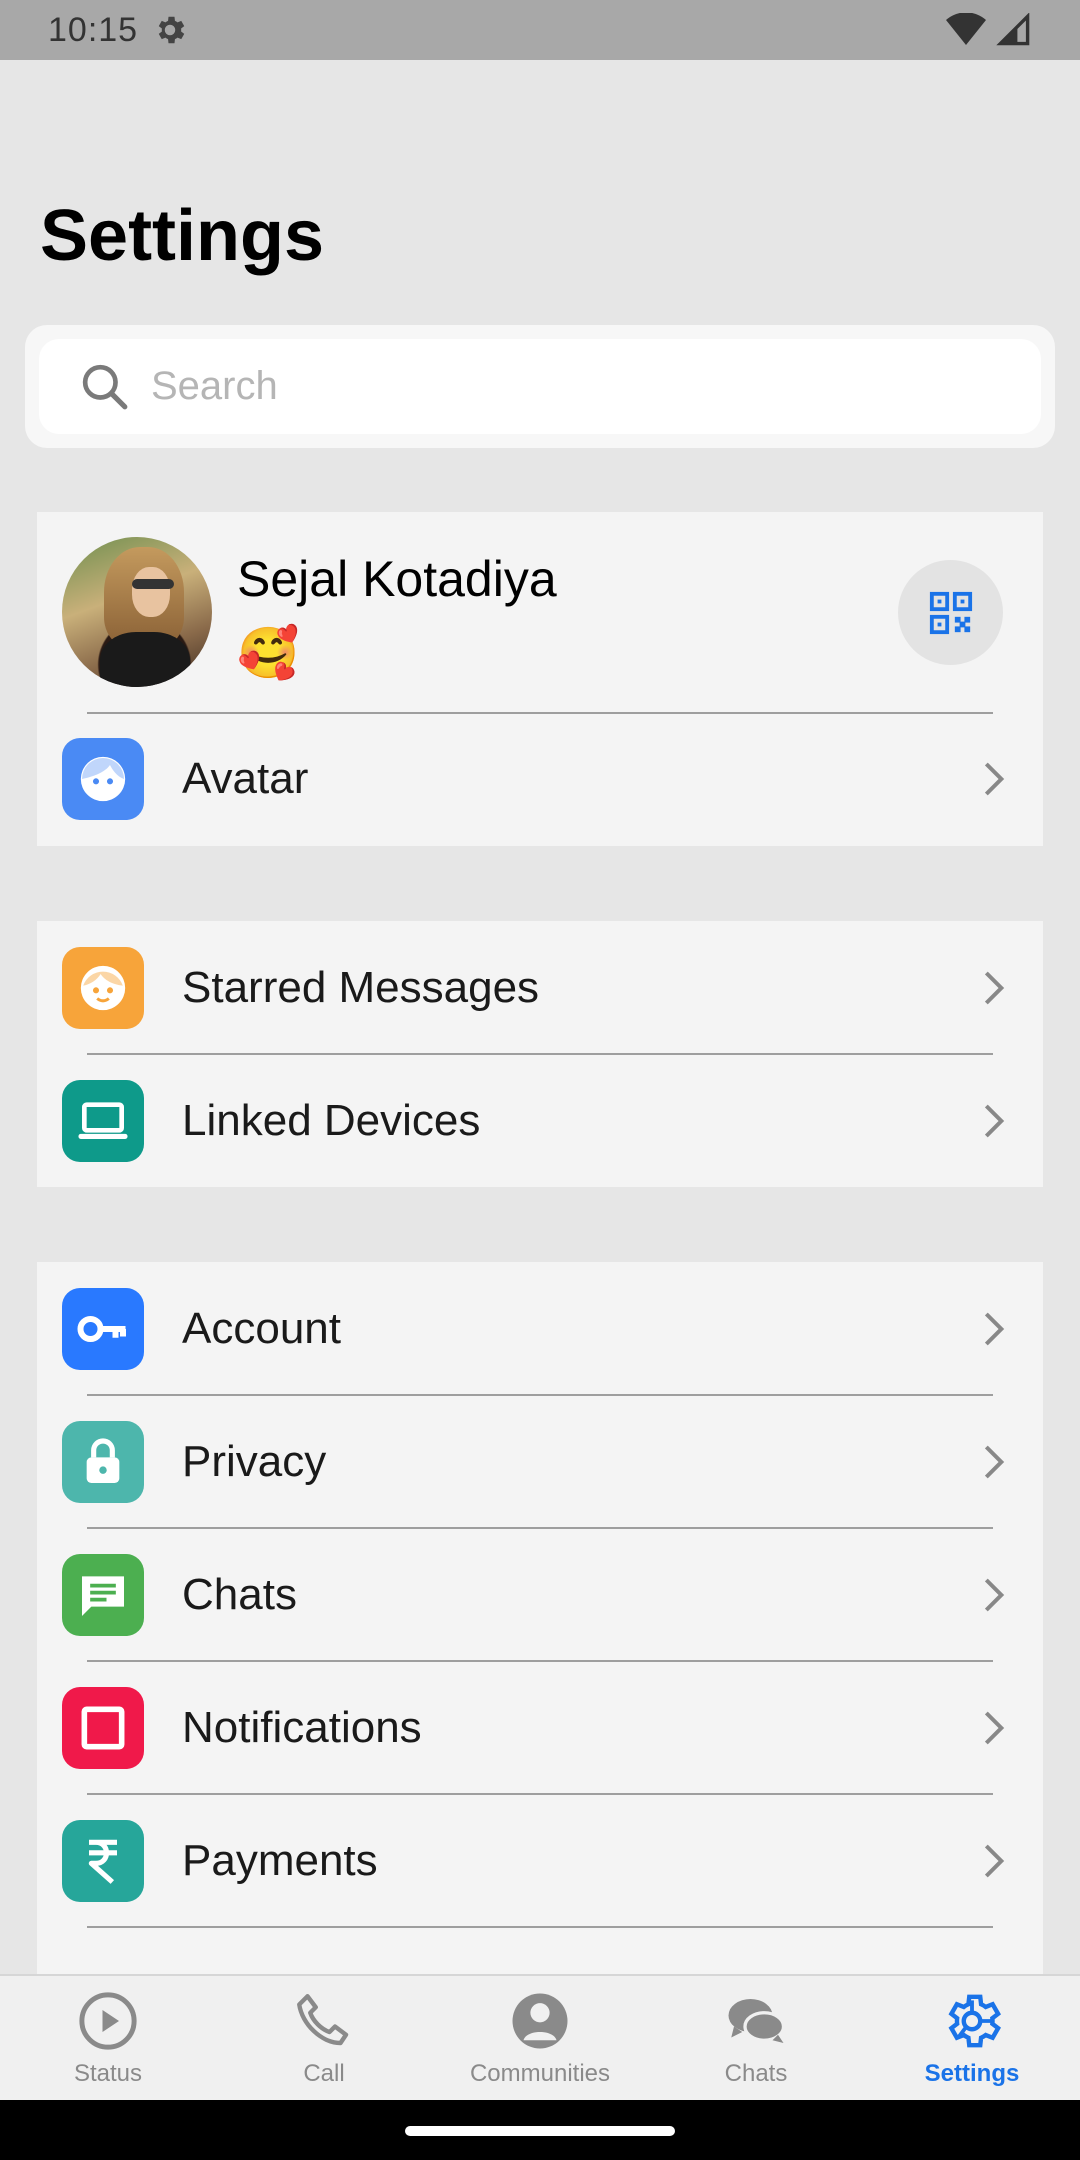 This screenshot has width=1080, height=2160. I want to click on qr-code-button, so click(950, 612).